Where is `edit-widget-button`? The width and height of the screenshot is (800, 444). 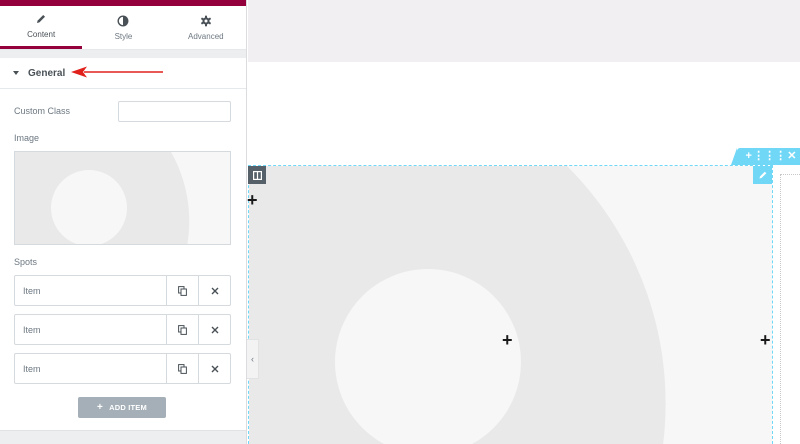
edit-widget-button is located at coordinates (762, 175).